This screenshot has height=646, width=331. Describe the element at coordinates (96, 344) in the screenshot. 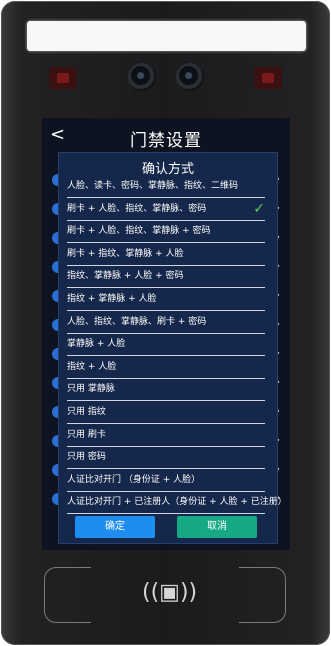

I see `verify-option-label: 掌静脉 + 人脸` at that location.